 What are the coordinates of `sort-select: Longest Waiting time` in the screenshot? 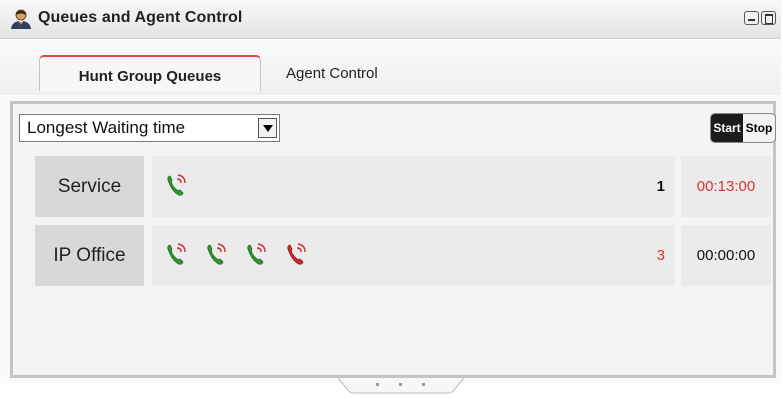 It's located at (149, 128).